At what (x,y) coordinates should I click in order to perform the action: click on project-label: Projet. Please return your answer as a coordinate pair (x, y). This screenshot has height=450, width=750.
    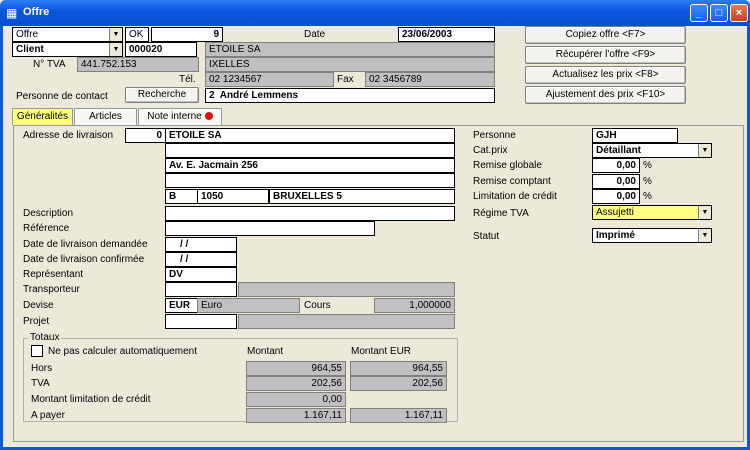
    Looking at the image, I should click on (36, 321).